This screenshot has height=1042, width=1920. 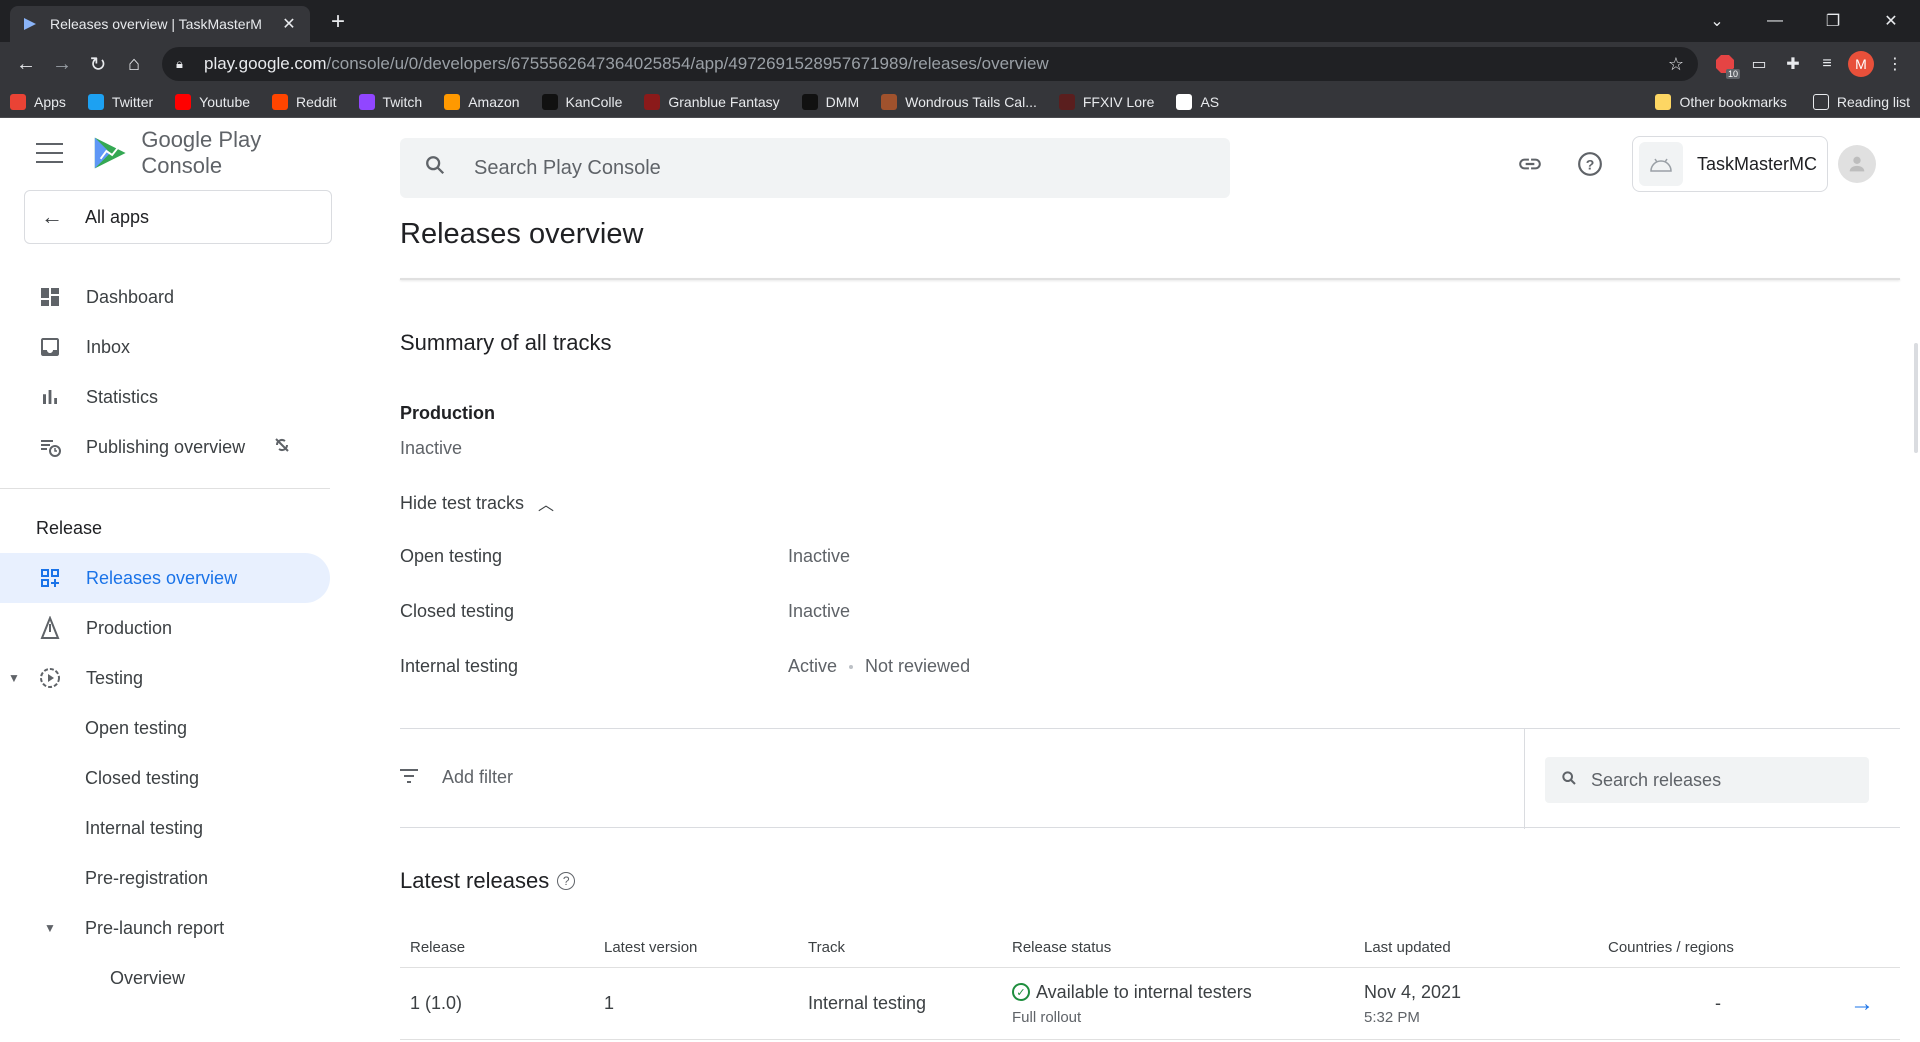 What do you see at coordinates (26, 64) in the screenshot?
I see `back-button: ←` at bounding box center [26, 64].